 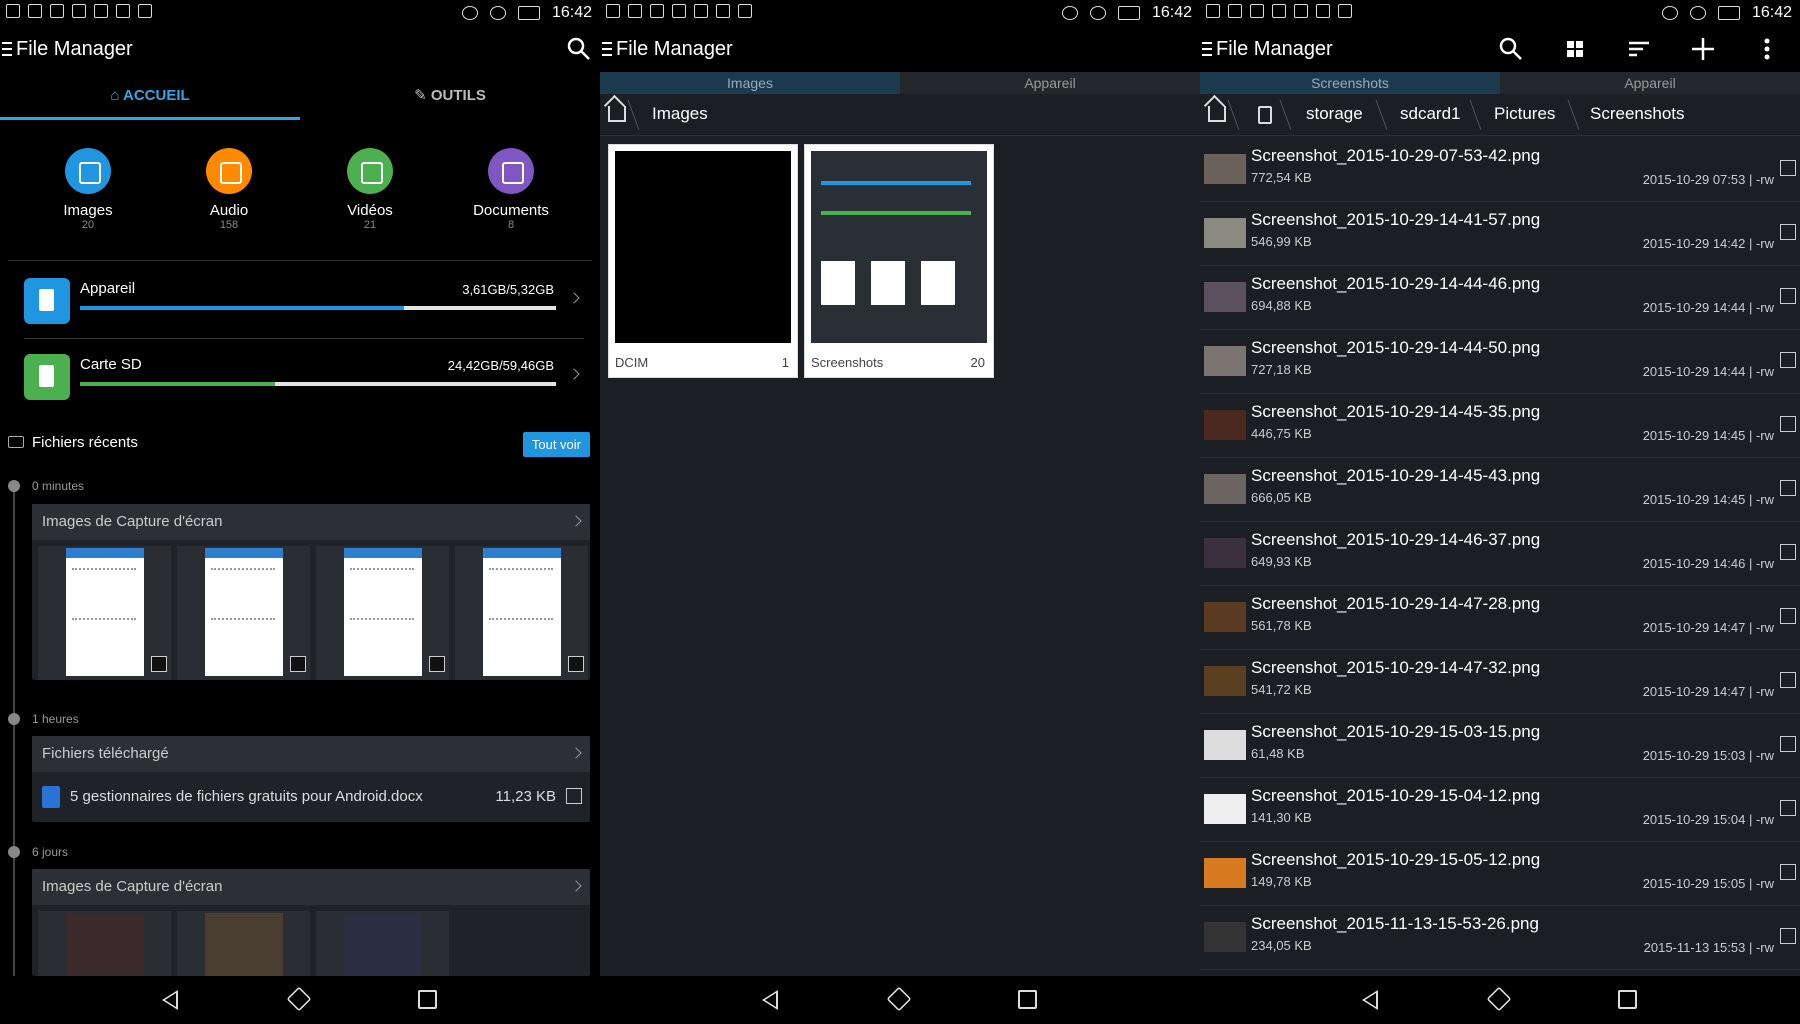 What do you see at coordinates (750, 83) in the screenshot?
I see `tab-images: Images` at bounding box center [750, 83].